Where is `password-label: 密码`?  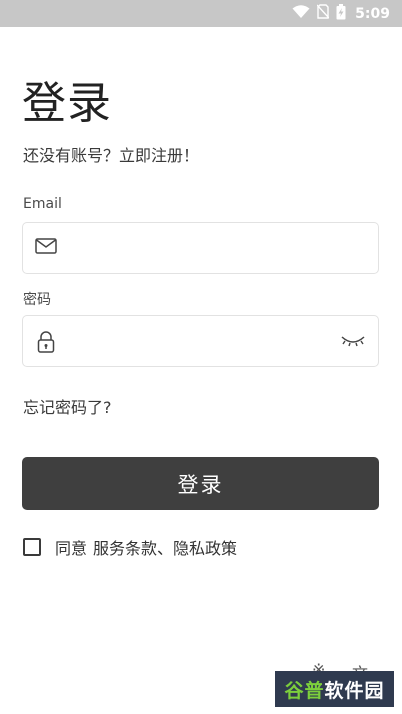 password-label: 密码 is located at coordinates (37, 300).